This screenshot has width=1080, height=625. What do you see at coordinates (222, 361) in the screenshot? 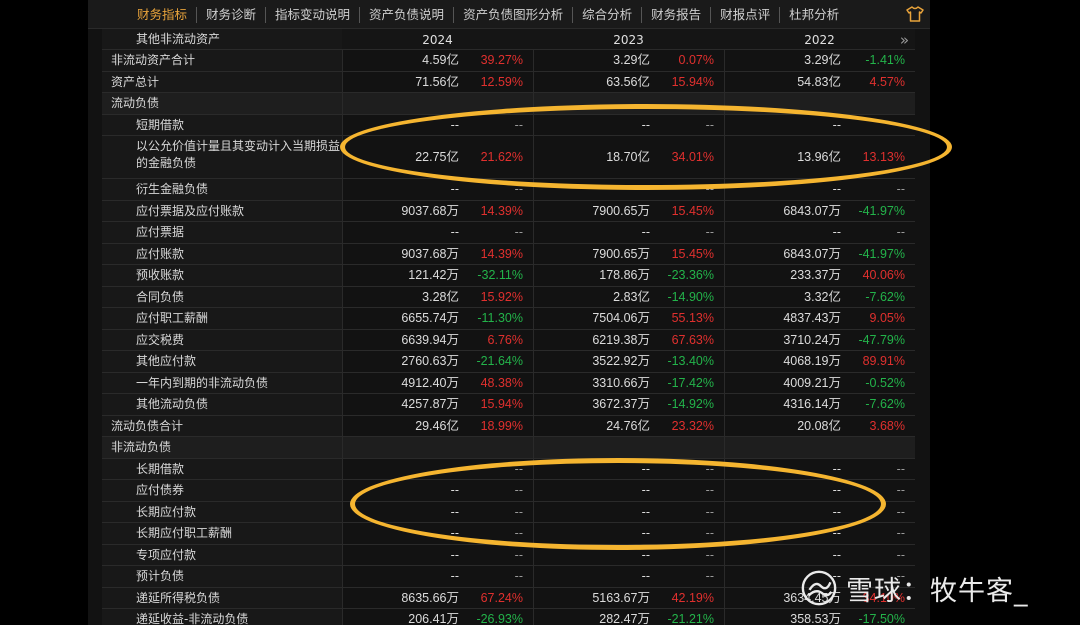
I see `row-label: 其他应付款` at bounding box center [222, 361].